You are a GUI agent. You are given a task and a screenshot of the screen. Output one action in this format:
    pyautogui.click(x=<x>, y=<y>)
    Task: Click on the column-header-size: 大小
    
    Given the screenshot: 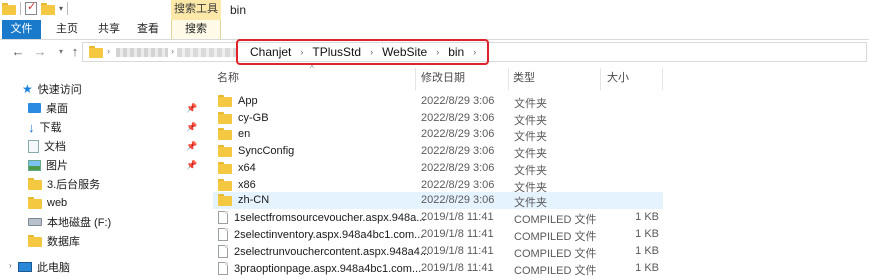 What is the action you would take?
    pyautogui.click(x=632, y=80)
    